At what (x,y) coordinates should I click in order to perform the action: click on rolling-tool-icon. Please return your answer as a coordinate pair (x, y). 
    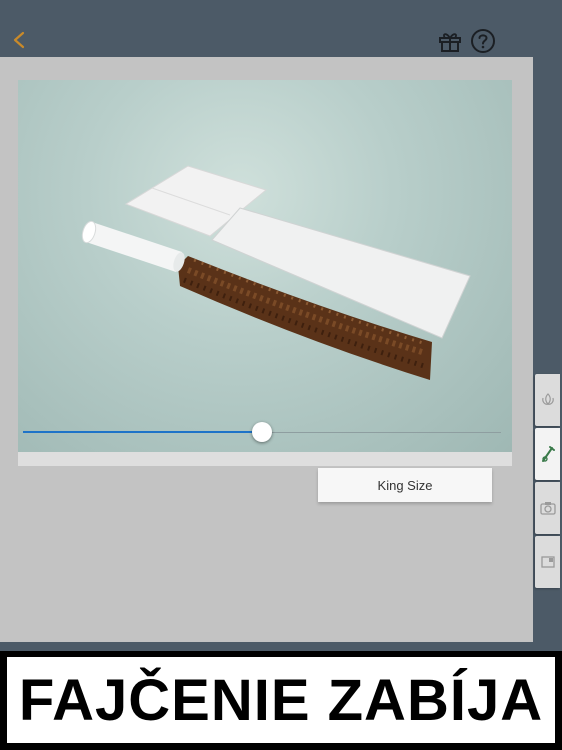
    Looking at the image, I should click on (548, 454).